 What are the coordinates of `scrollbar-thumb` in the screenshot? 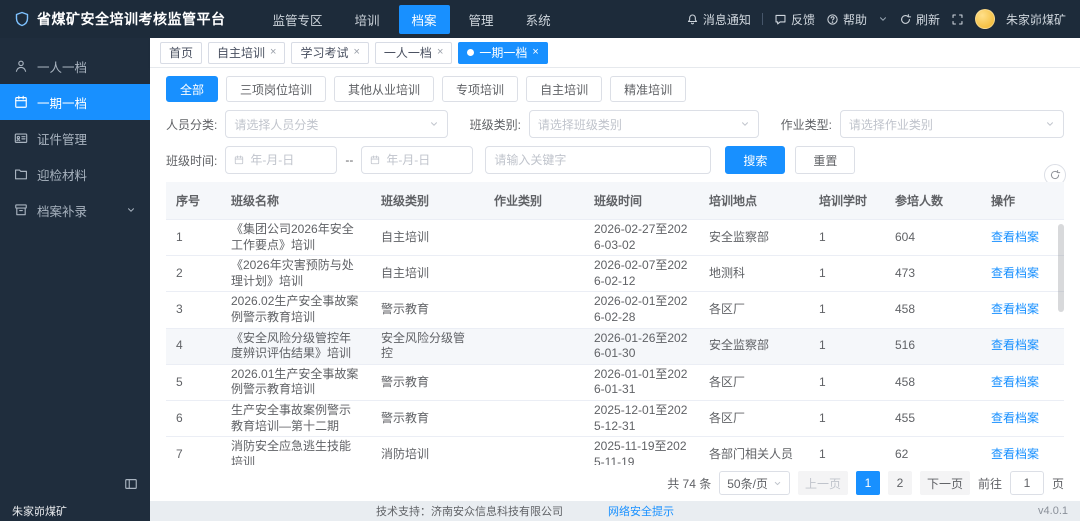 It's located at (1061, 268).